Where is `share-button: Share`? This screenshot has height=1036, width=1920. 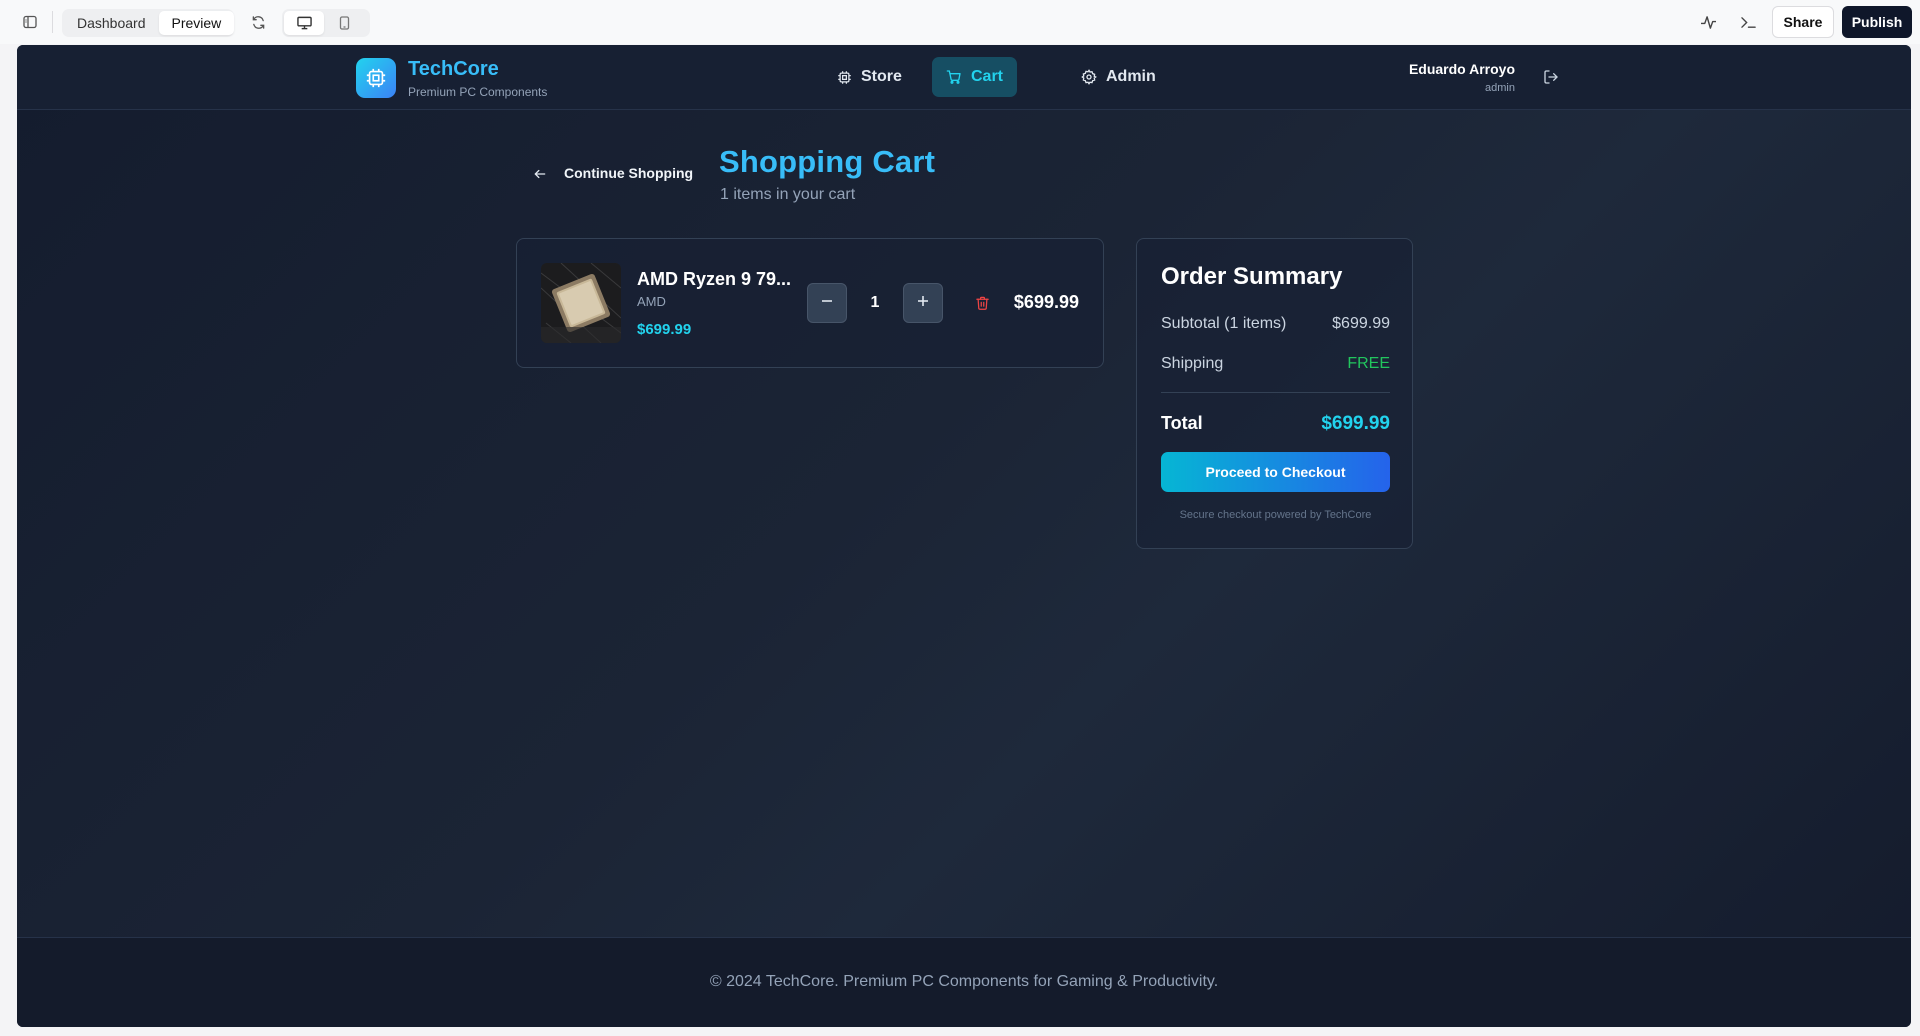 share-button: Share is located at coordinates (1803, 22).